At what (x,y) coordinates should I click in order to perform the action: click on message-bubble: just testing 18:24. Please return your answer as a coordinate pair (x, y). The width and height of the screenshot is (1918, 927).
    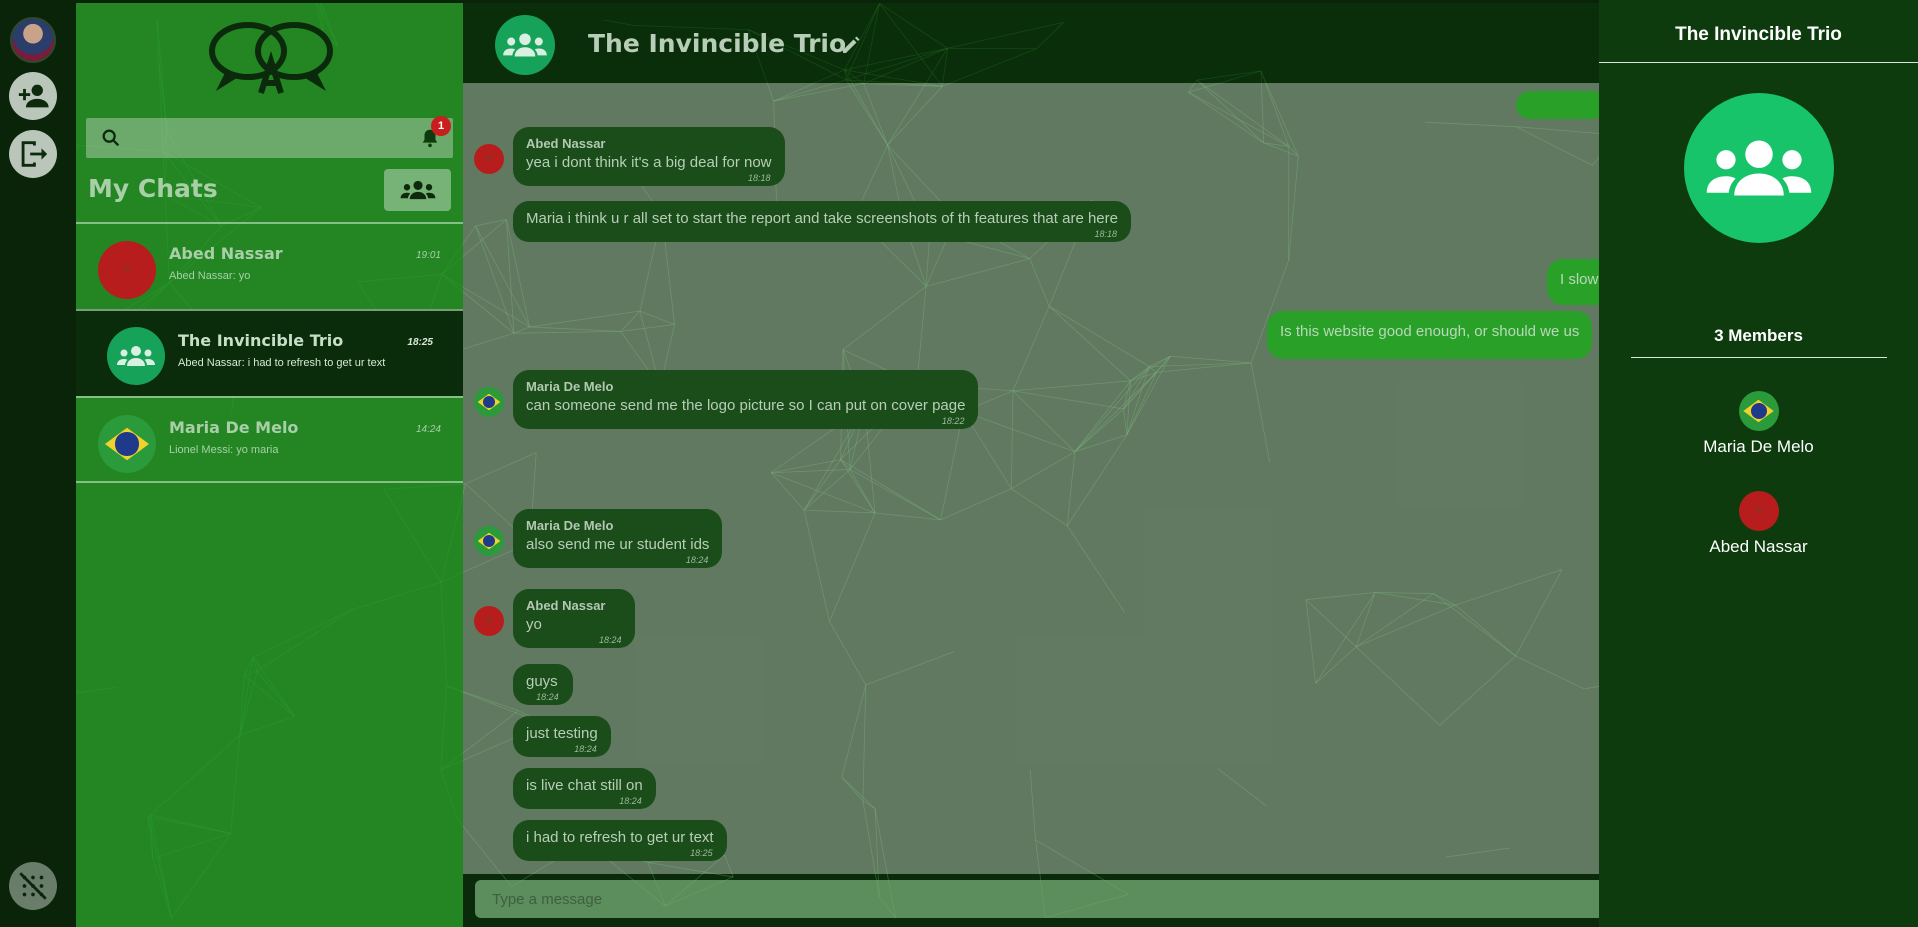
    Looking at the image, I should click on (562, 736).